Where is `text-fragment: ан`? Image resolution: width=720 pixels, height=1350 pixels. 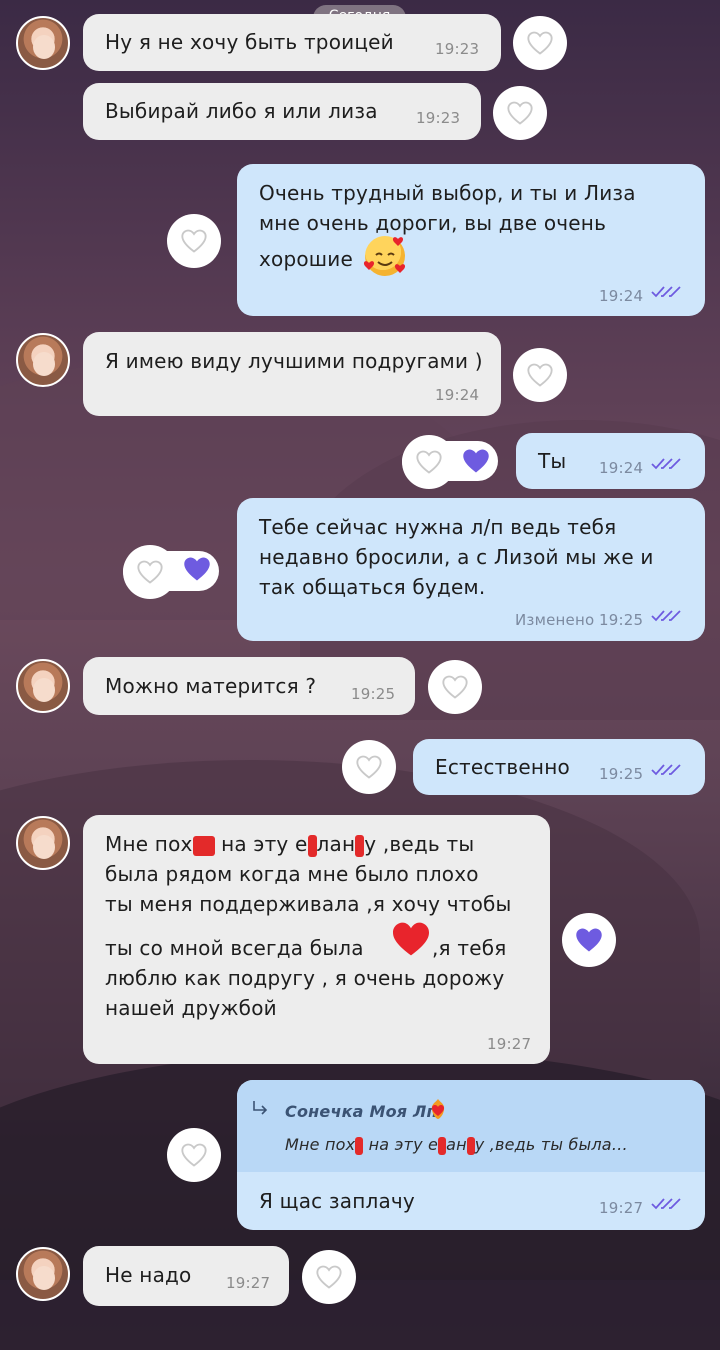 text-fragment: ан is located at coordinates (456, 1144).